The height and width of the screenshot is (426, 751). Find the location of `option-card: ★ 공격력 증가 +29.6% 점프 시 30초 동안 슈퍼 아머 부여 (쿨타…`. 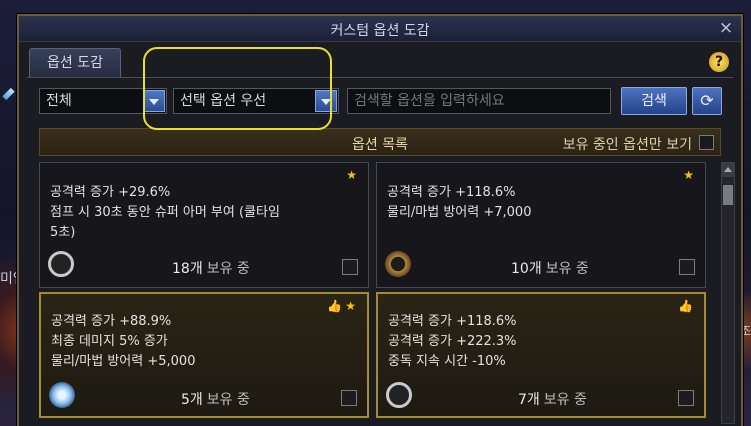

option-card: ★ 공격력 증가 +29.6% 점프 시 30초 동안 슈퍼 아머 부여 (쿨타… is located at coordinates (204, 225).